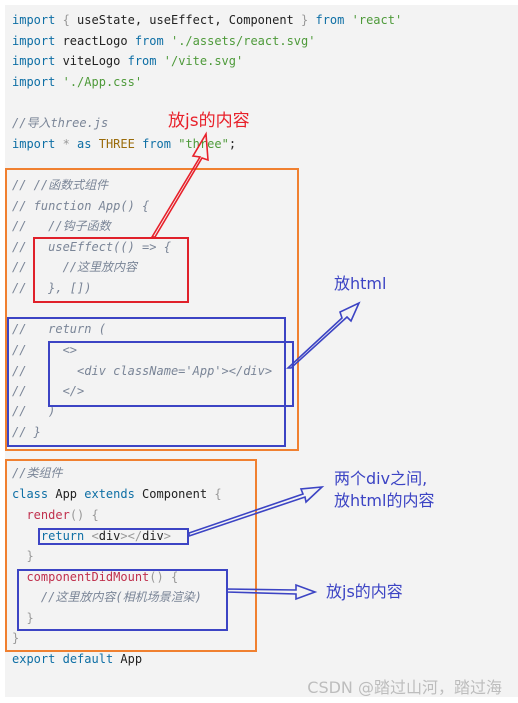 The image size is (518, 703). I want to click on code-token: default, so click(88, 659).